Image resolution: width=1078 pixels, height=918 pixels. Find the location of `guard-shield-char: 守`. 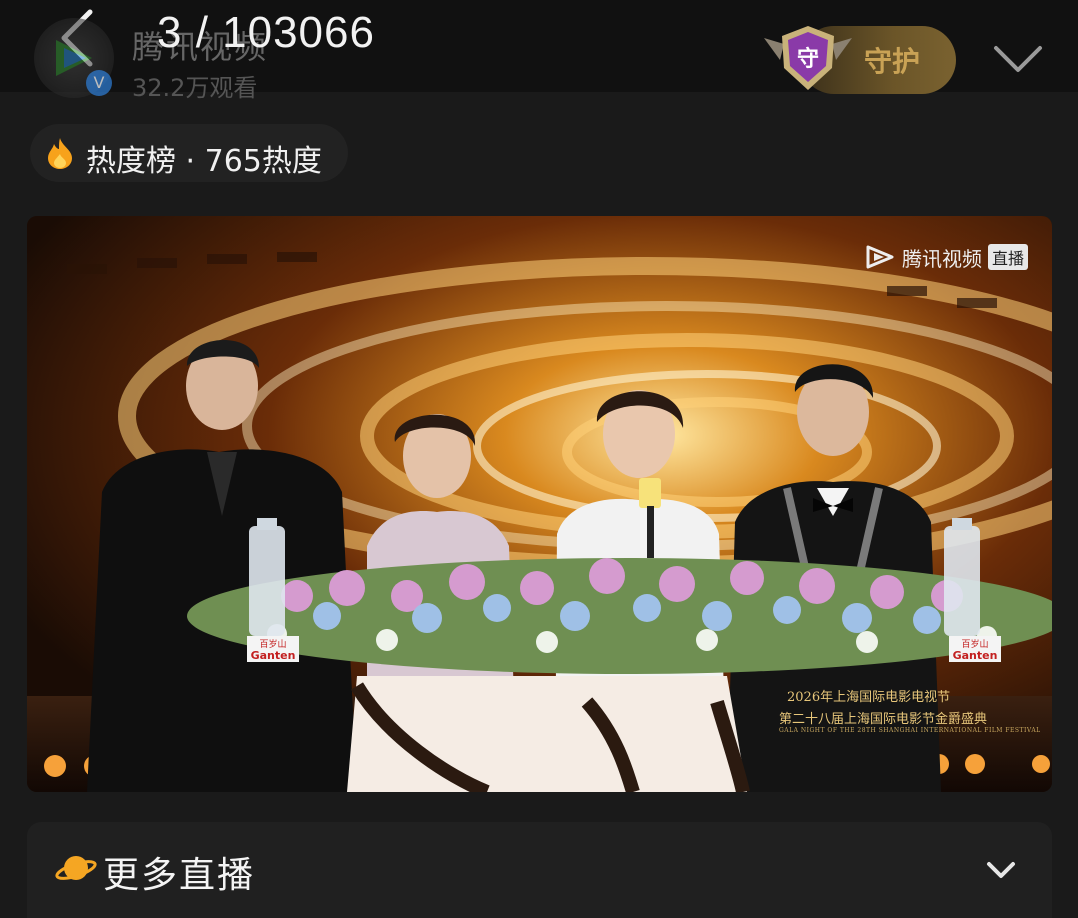

guard-shield-char: 守 is located at coordinates (808, 59).